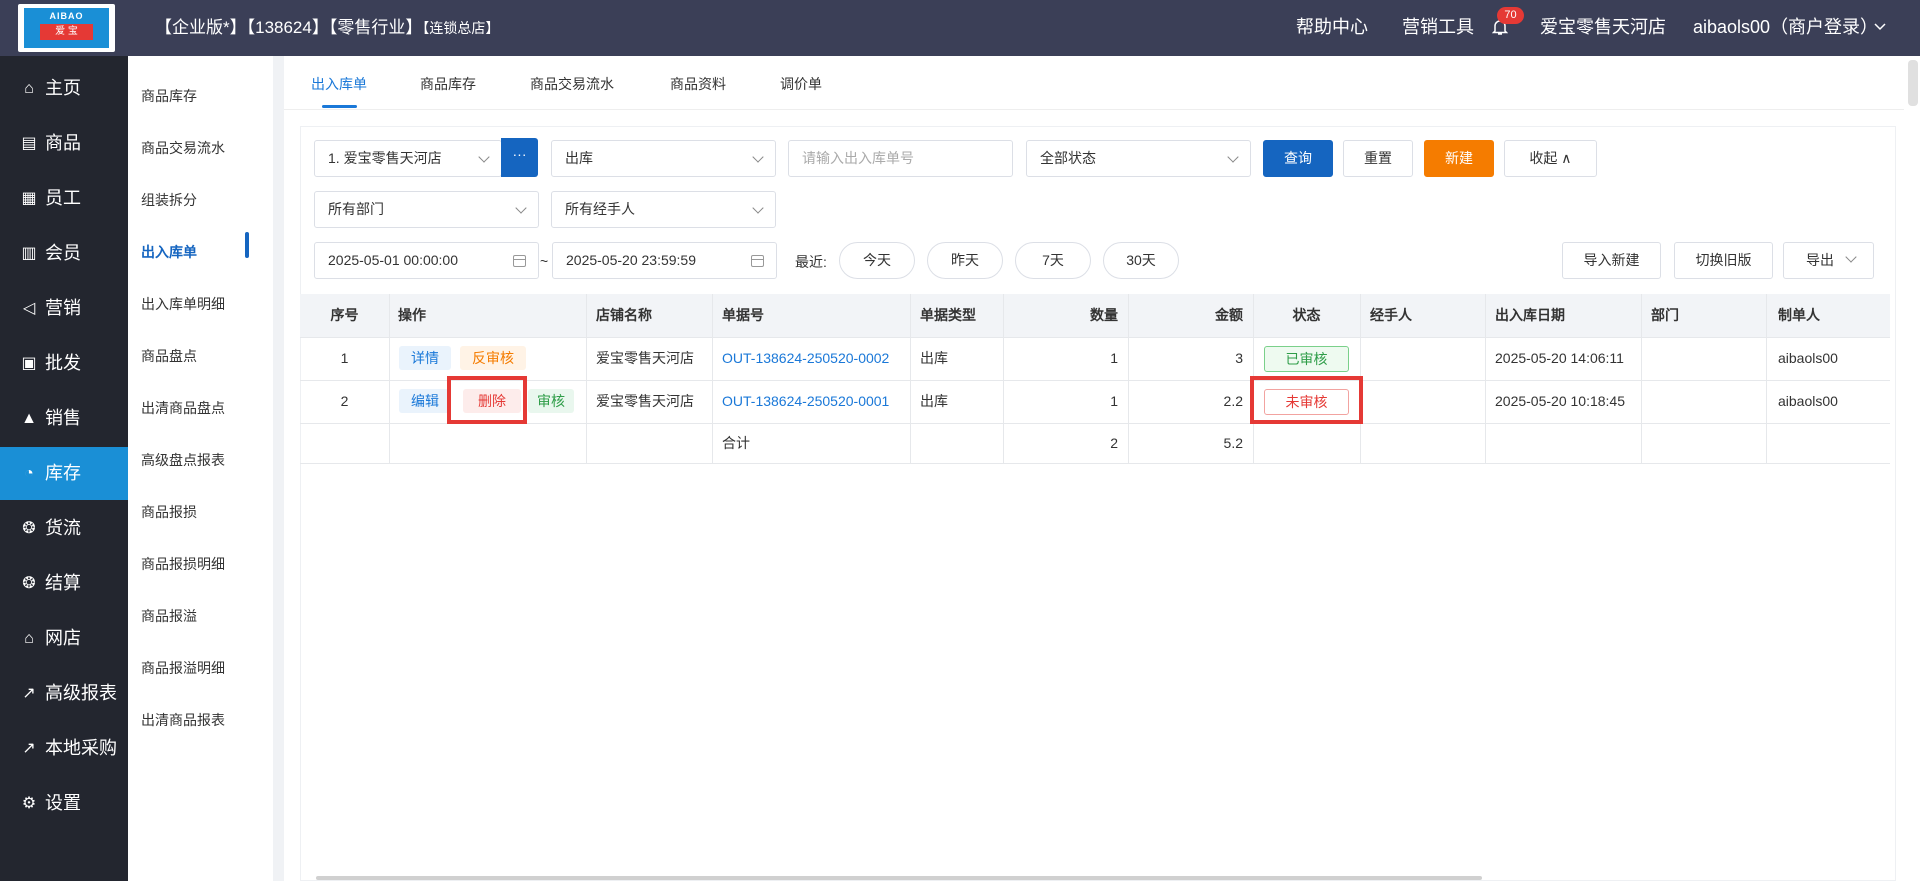  What do you see at coordinates (64, 143) in the screenshot?
I see `nav-goods: ▤ 商品` at bounding box center [64, 143].